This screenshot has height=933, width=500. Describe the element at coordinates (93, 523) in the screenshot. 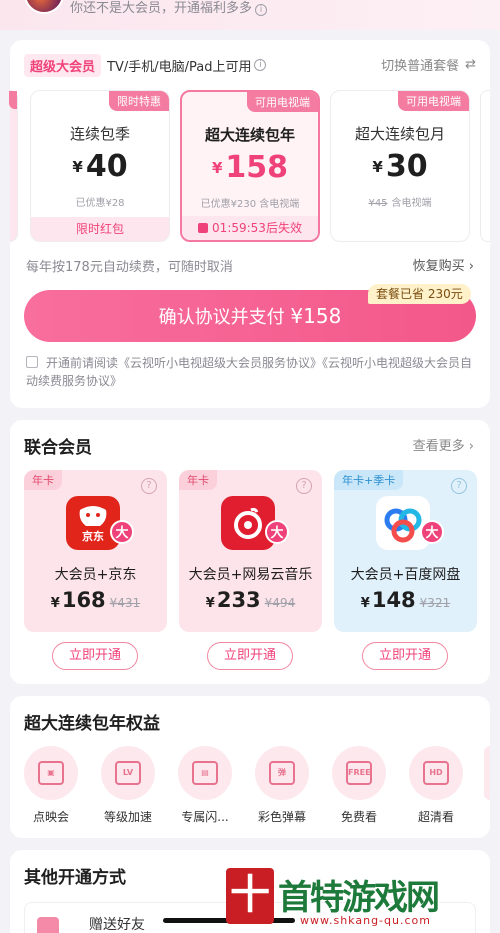

I see `jd-logo-icon: 京东` at that location.